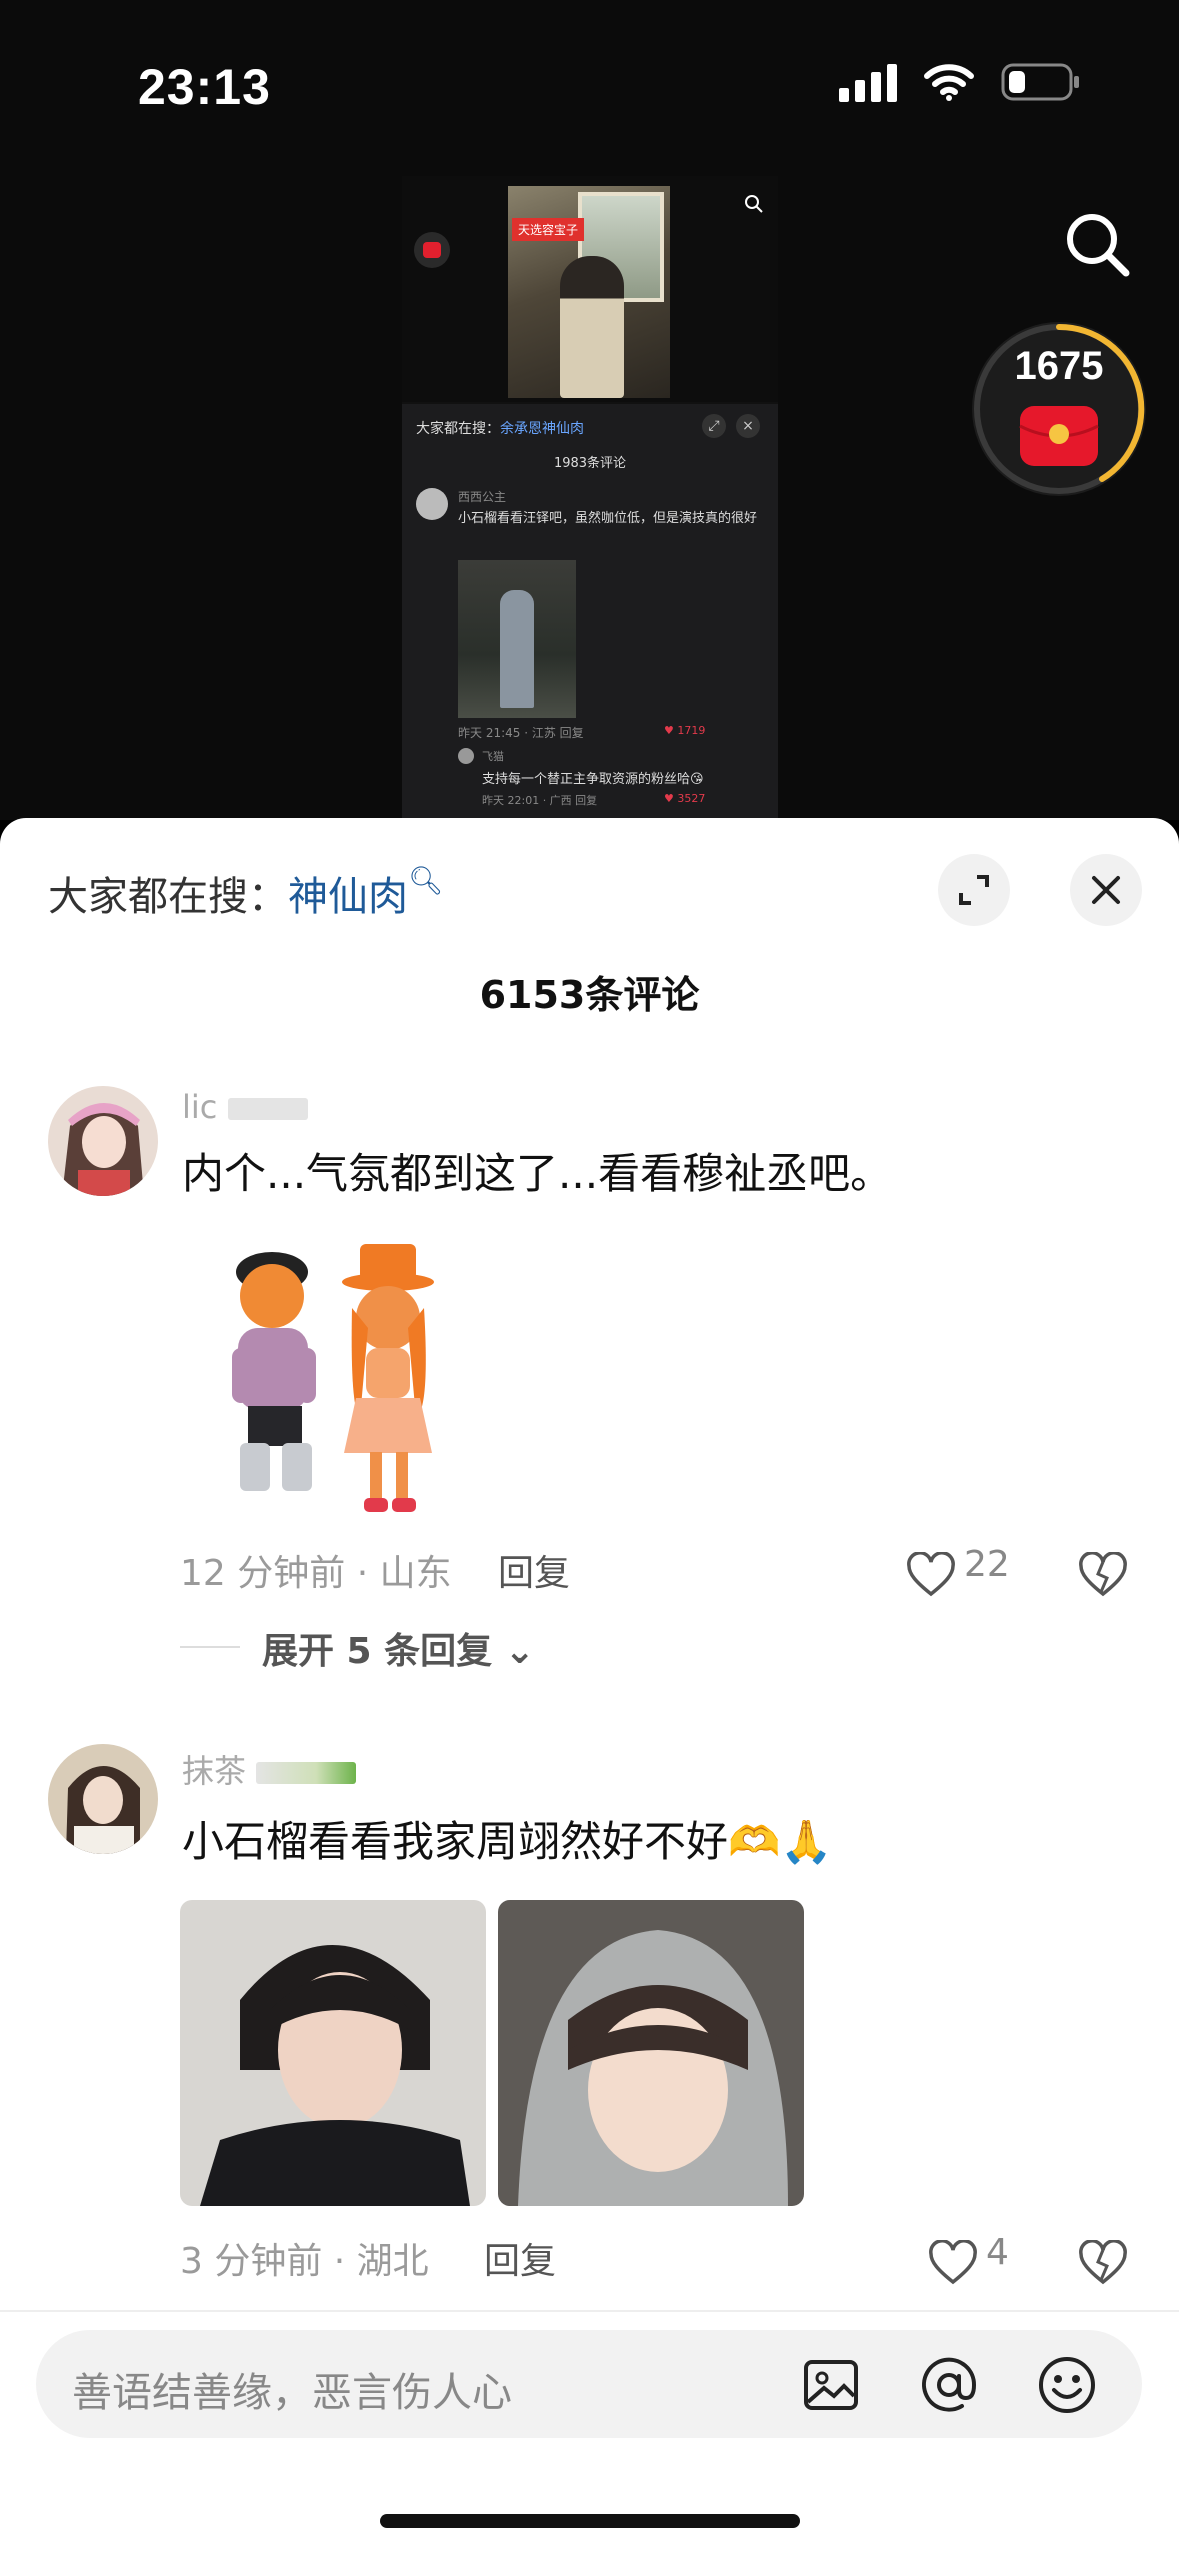 The height and width of the screenshot is (2556, 1179). I want to click on mini-expand-icon: ⤢, so click(714, 426).